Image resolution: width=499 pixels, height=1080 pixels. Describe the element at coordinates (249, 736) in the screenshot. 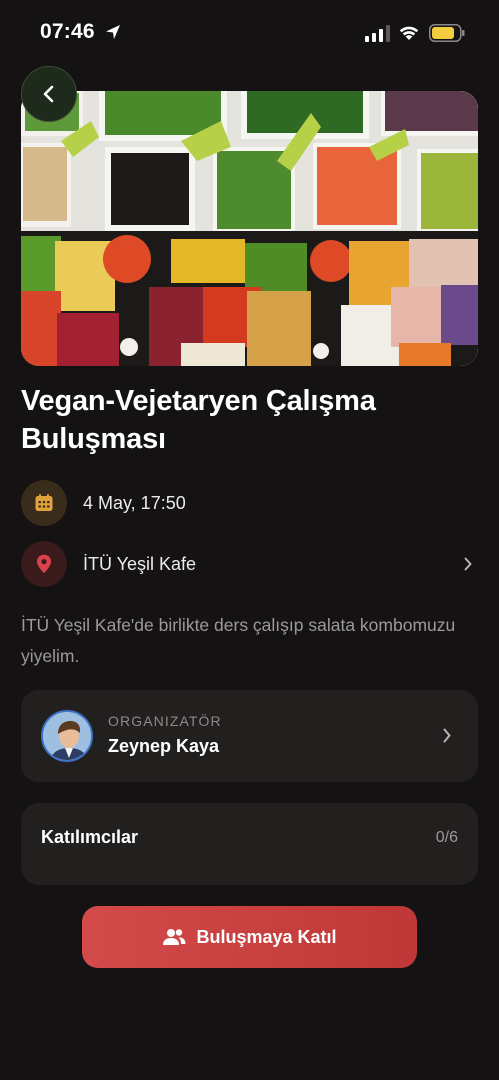

I see `organizer-card: ORGANIZATÖR Zeynep Kaya` at that location.